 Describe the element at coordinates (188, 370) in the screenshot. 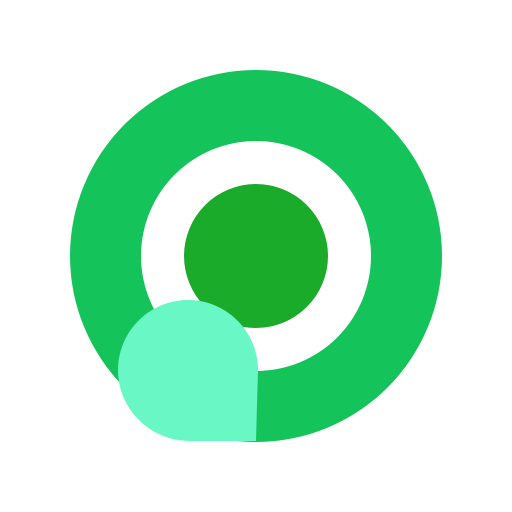

I see `speech-bubble-icon` at that location.